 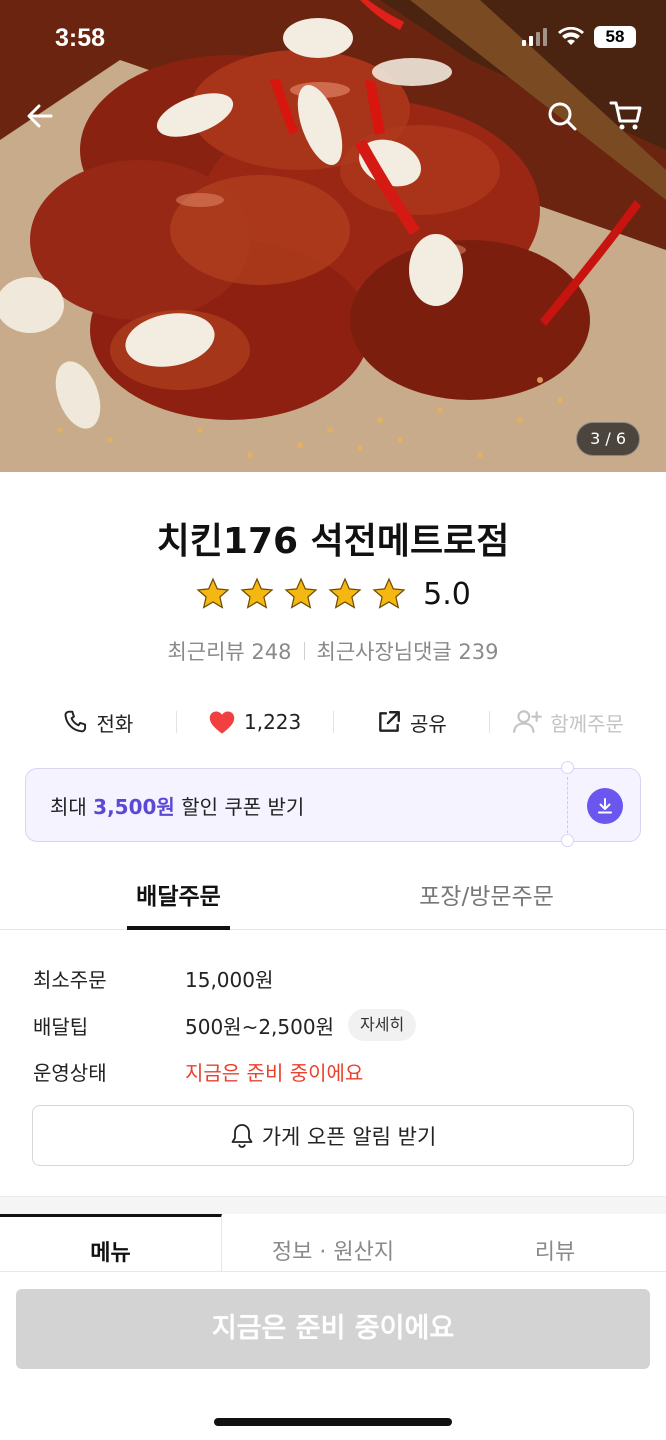 I want to click on delivery-tip-row: 배달팁 500원~2,500원 자세히, so click(x=333, y=1025).